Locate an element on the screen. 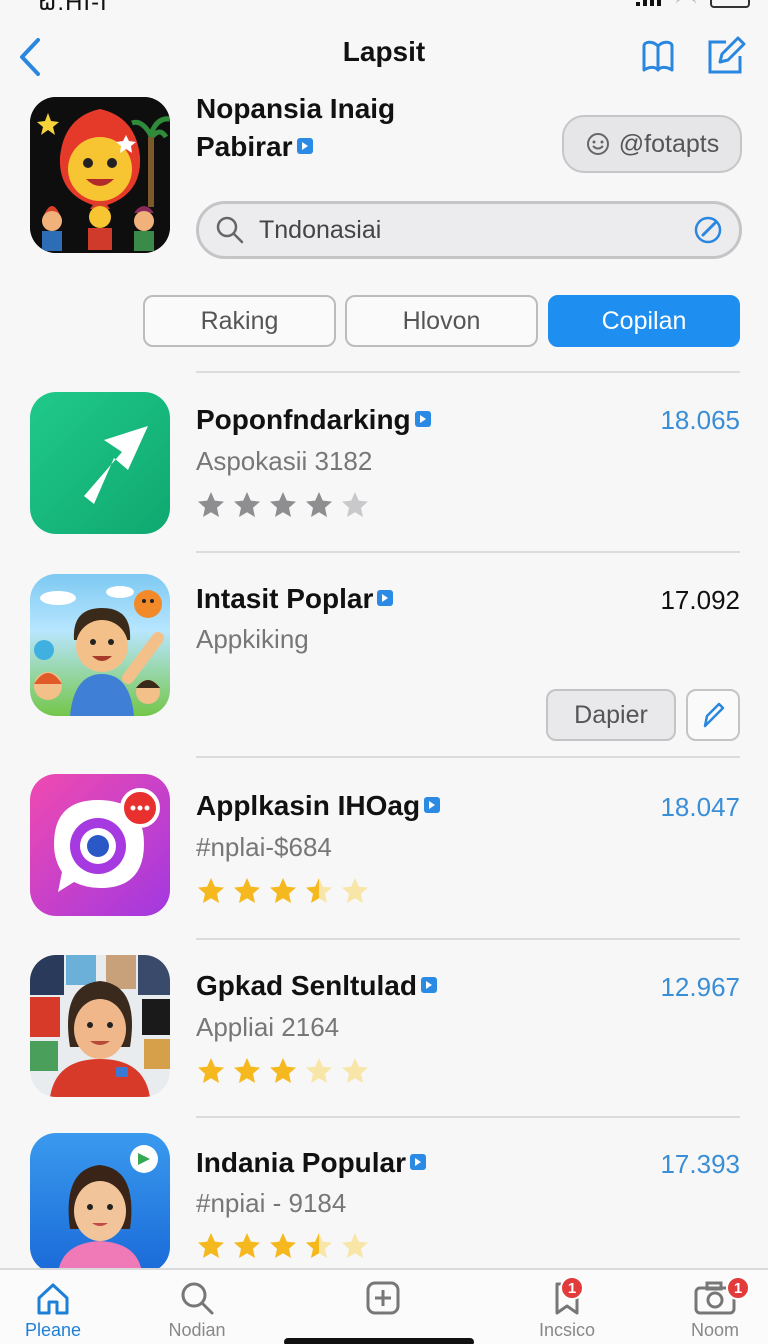  status-time: ຝ.HI-I is located at coordinates (73, 8).